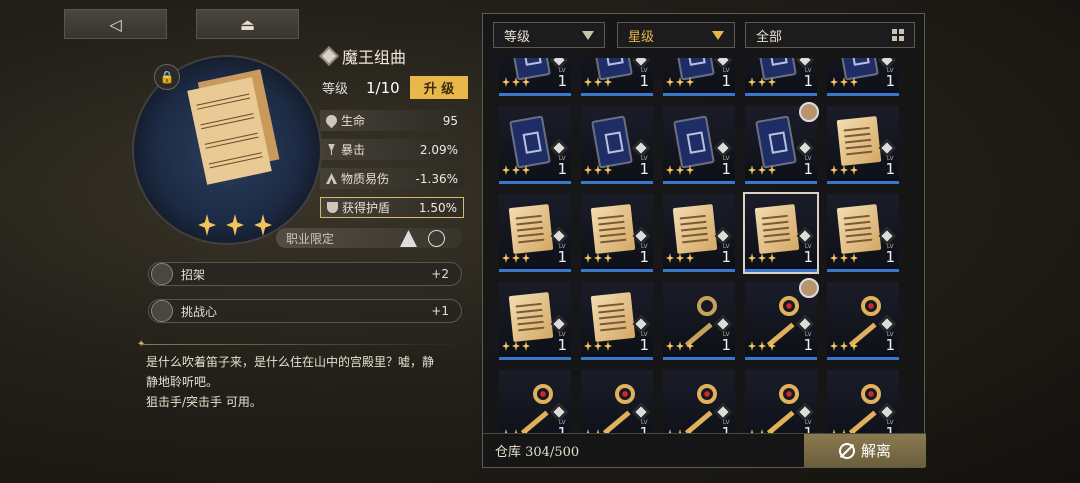 This screenshot has width=1080, height=483. I want to click on dismantle-icon, so click(846, 450).